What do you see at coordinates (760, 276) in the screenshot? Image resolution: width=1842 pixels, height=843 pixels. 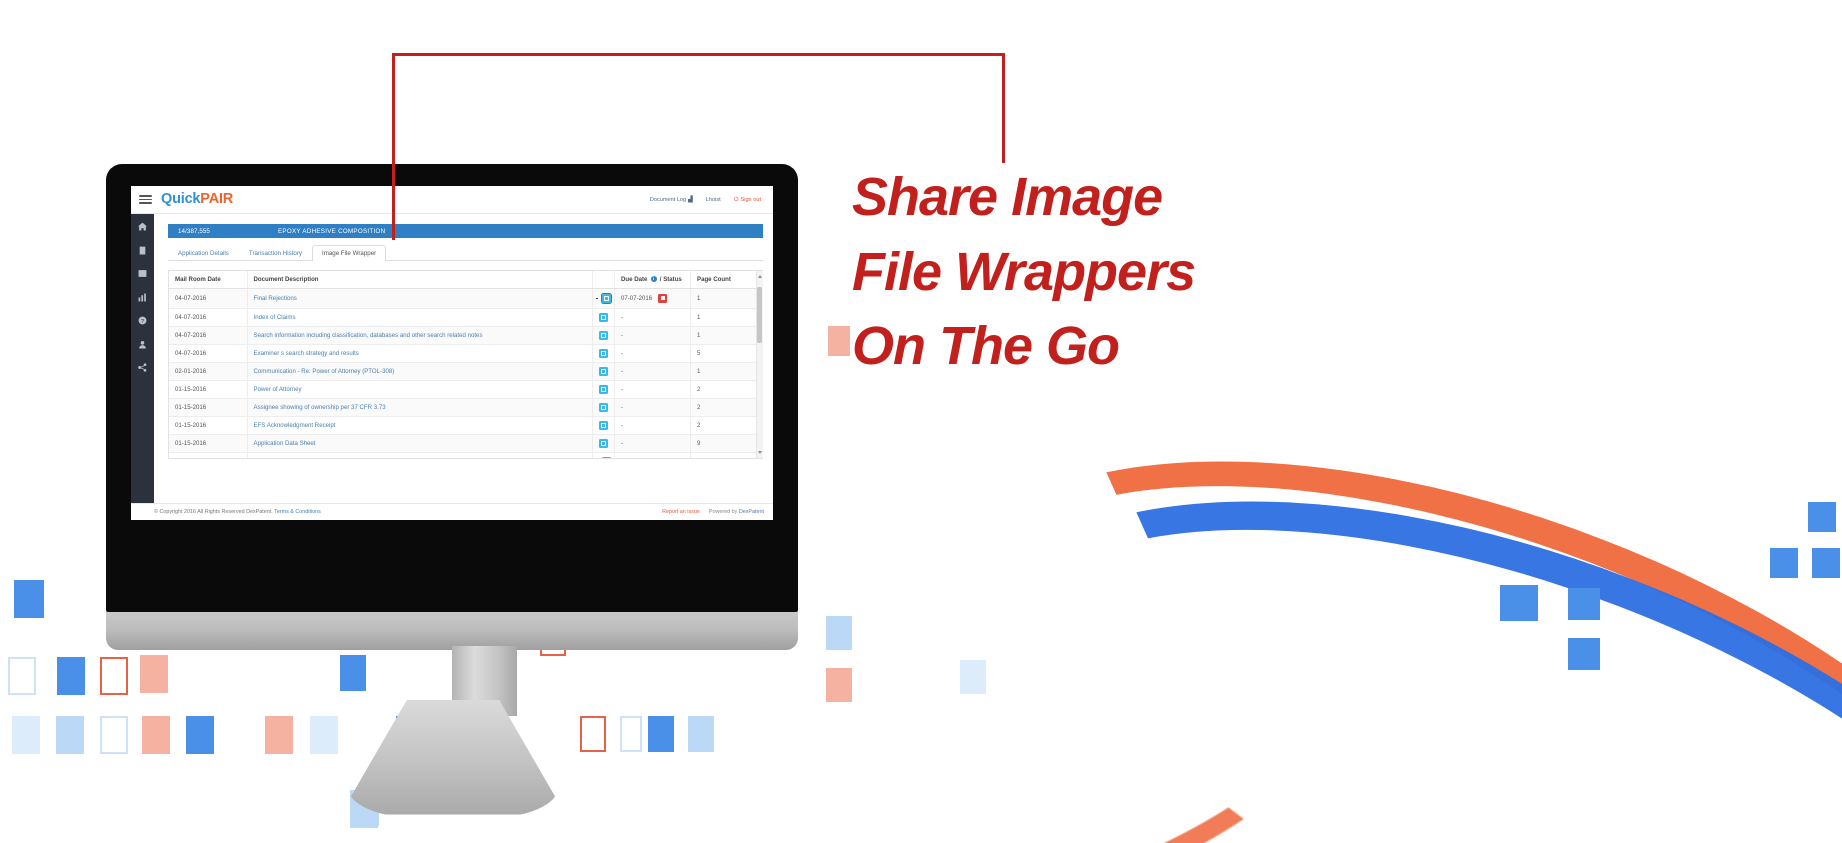 I see `scroll-up-icon` at bounding box center [760, 276].